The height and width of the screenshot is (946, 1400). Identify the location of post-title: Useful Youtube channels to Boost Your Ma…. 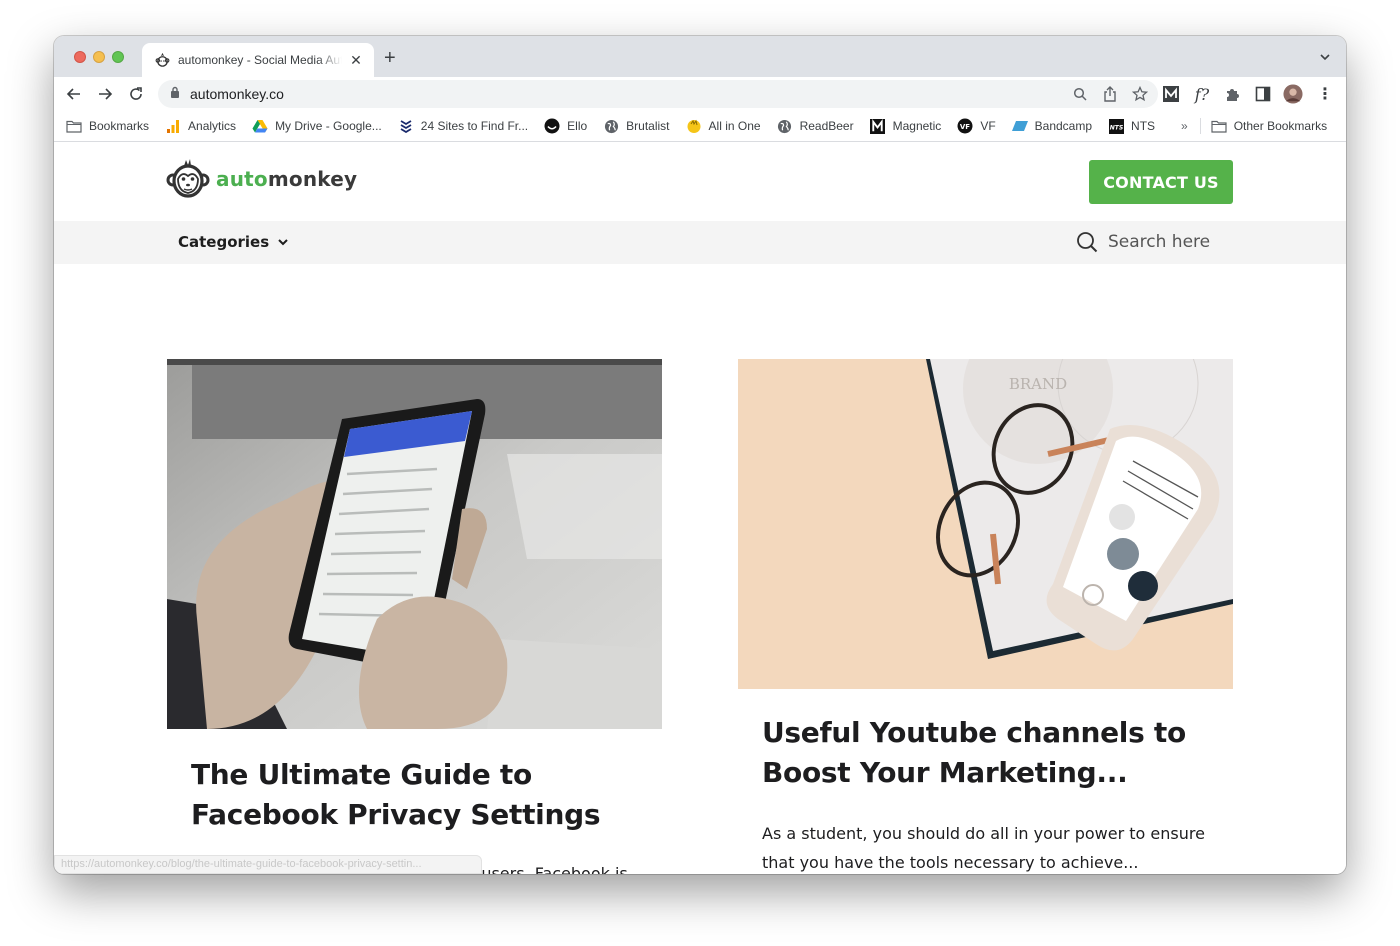
(982, 753).